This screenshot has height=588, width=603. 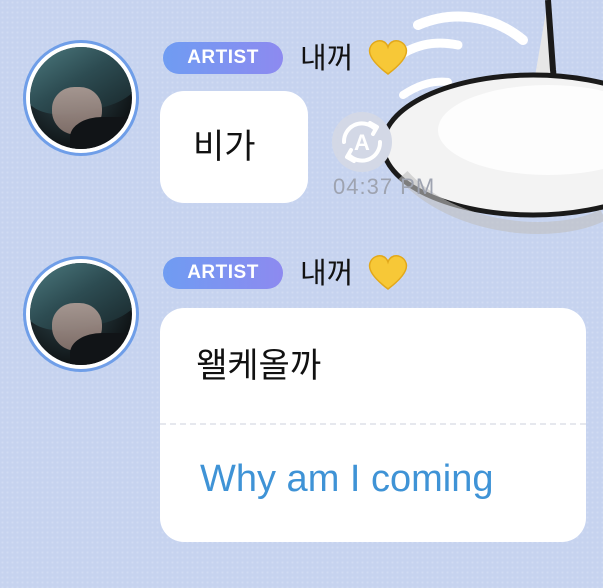 I want to click on message-bubble: 비가, so click(x=234, y=147).